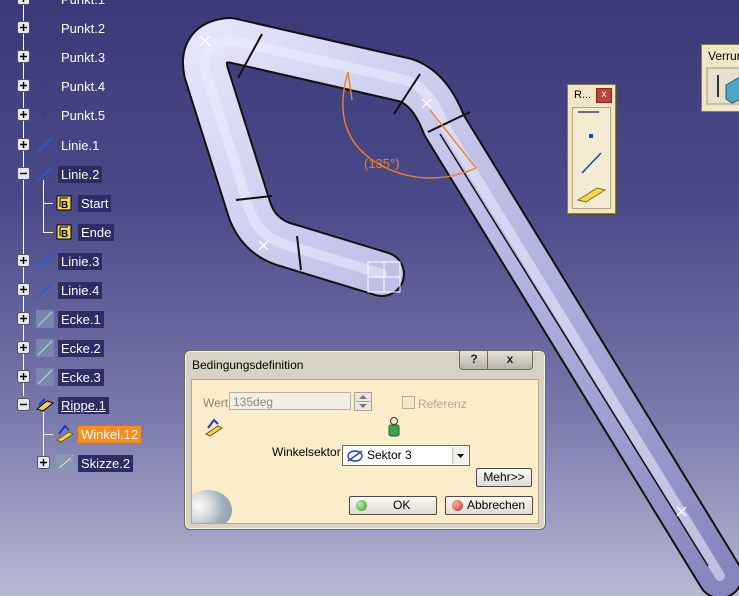 This screenshot has width=739, height=596. I want to click on tree-item: Rippe.1, so click(83, 405).